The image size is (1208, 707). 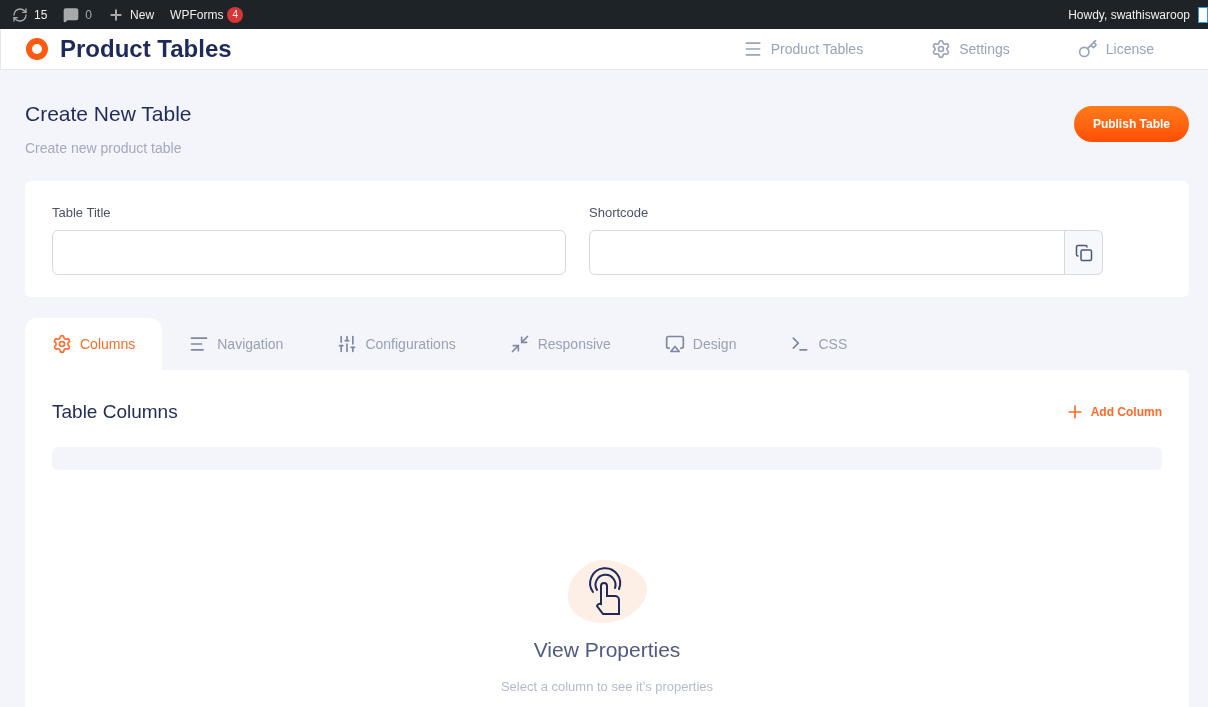 I want to click on screen-icon, so click(x=674, y=344).